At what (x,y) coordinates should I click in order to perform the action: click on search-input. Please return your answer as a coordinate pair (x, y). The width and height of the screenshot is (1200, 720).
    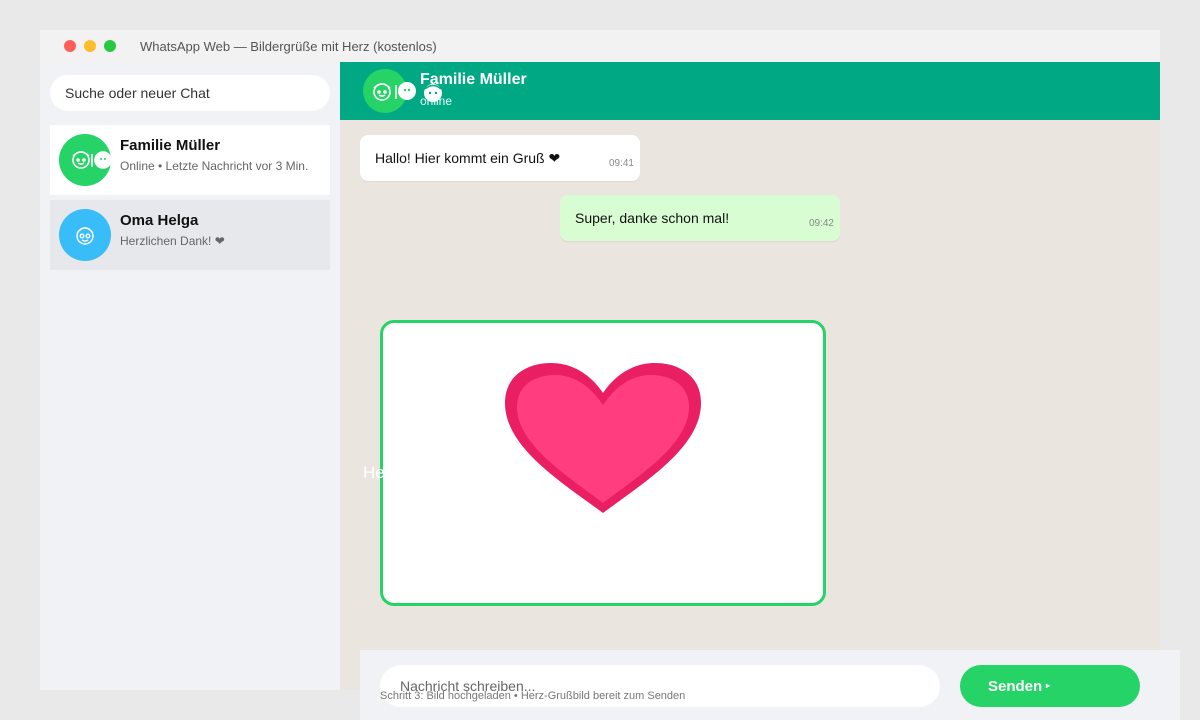
    Looking at the image, I should click on (190, 93).